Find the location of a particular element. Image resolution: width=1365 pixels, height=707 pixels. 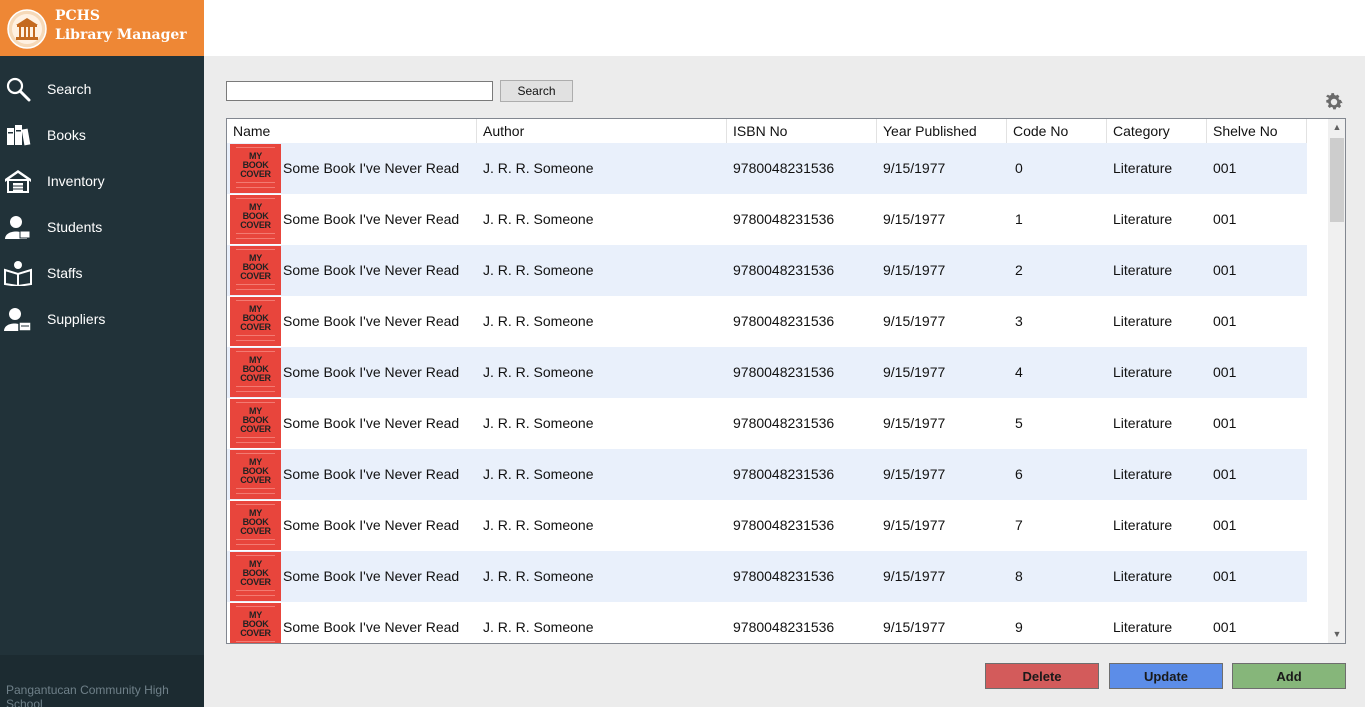

sidebar-item-books: Books is located at coordinates (102, 135).